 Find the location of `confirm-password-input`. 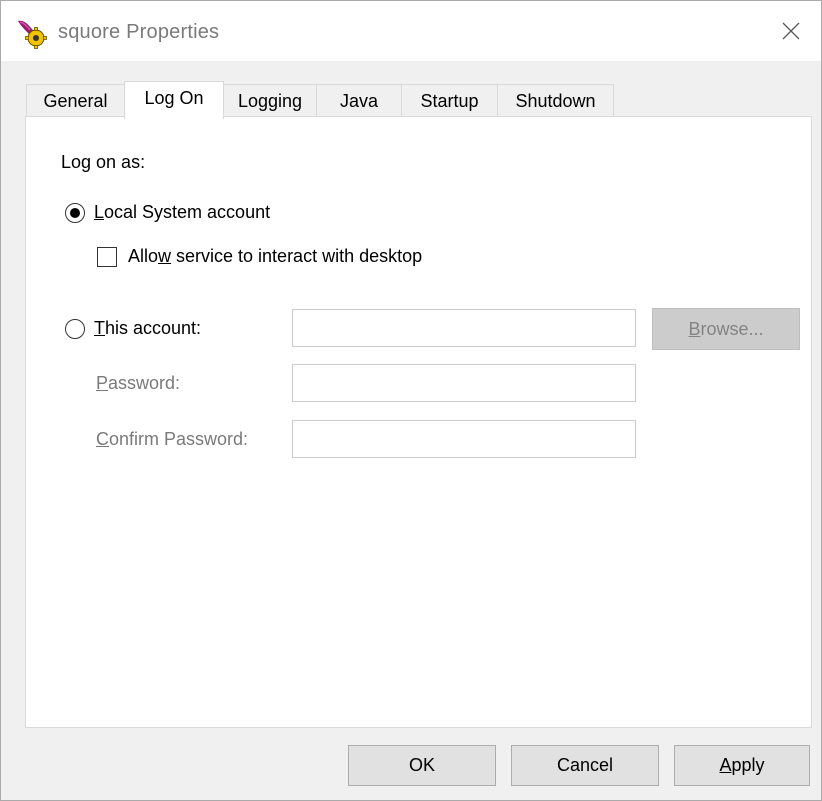

confirm-password-input is located at coordinates (464, 439).